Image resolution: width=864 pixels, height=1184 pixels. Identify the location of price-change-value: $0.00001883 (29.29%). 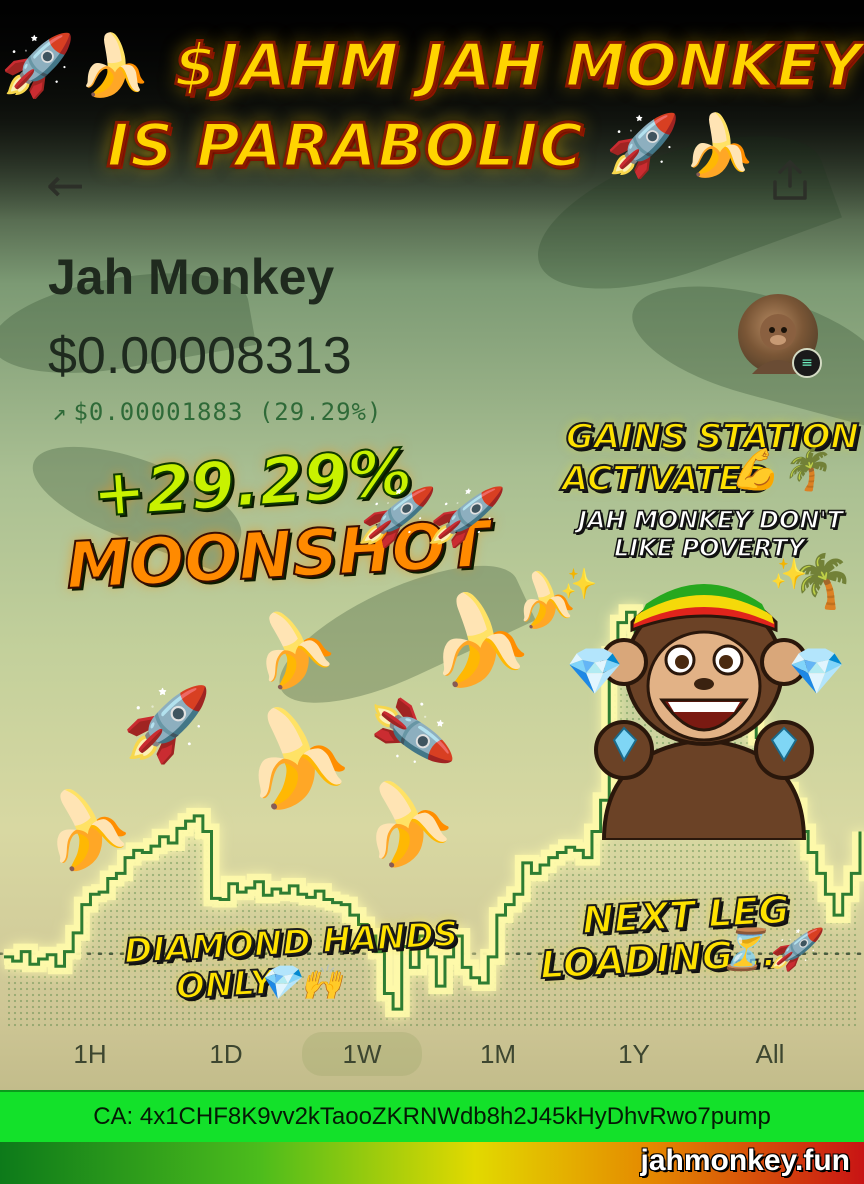
(228, 412).